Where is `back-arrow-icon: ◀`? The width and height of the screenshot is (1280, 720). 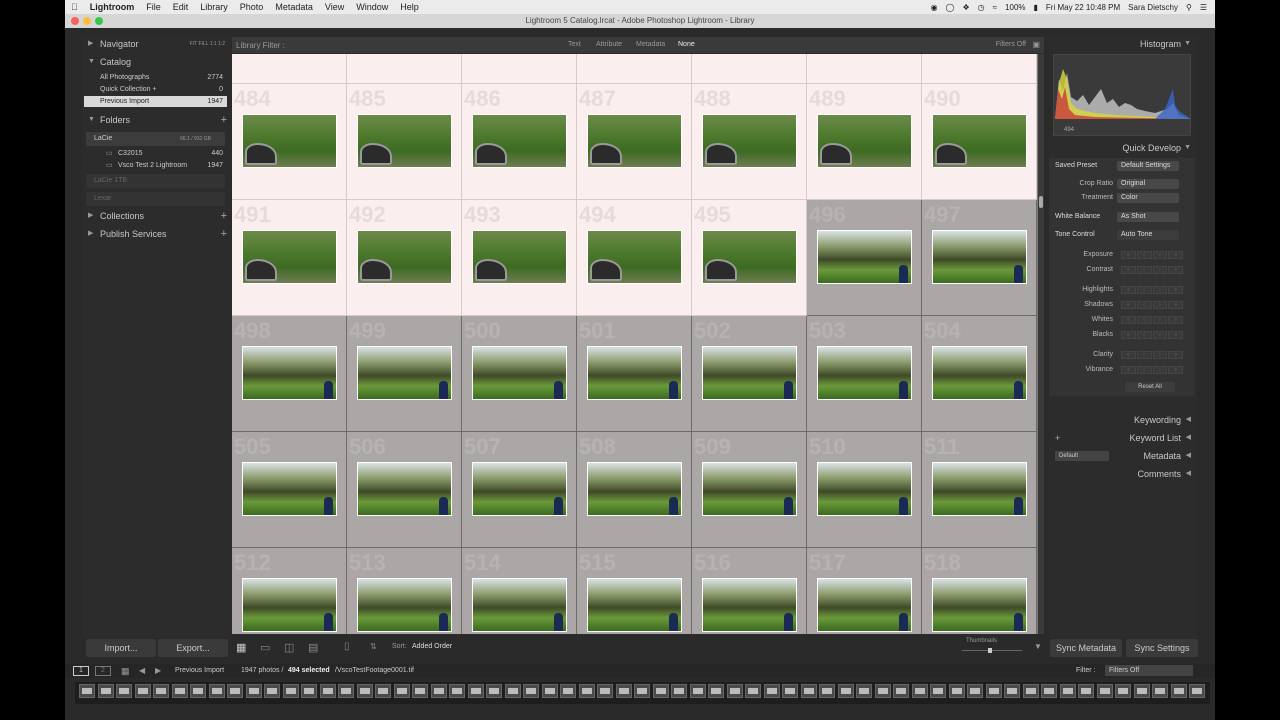 back-arrow-icon: ◀ is located at coordinates (142, 670).